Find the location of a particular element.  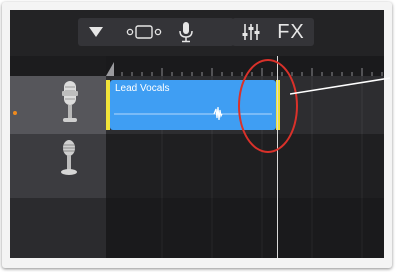

triangle-down-icon is located at coordinates (96, 32).